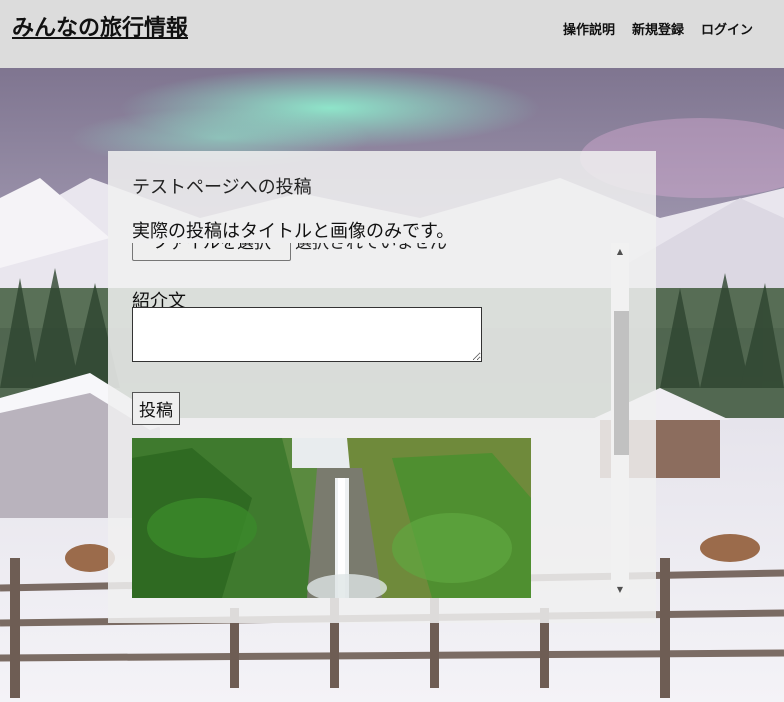 The image size is (784, 702). I want to click on scroll-down-arrow-icon: ▼, so click(620, 589).